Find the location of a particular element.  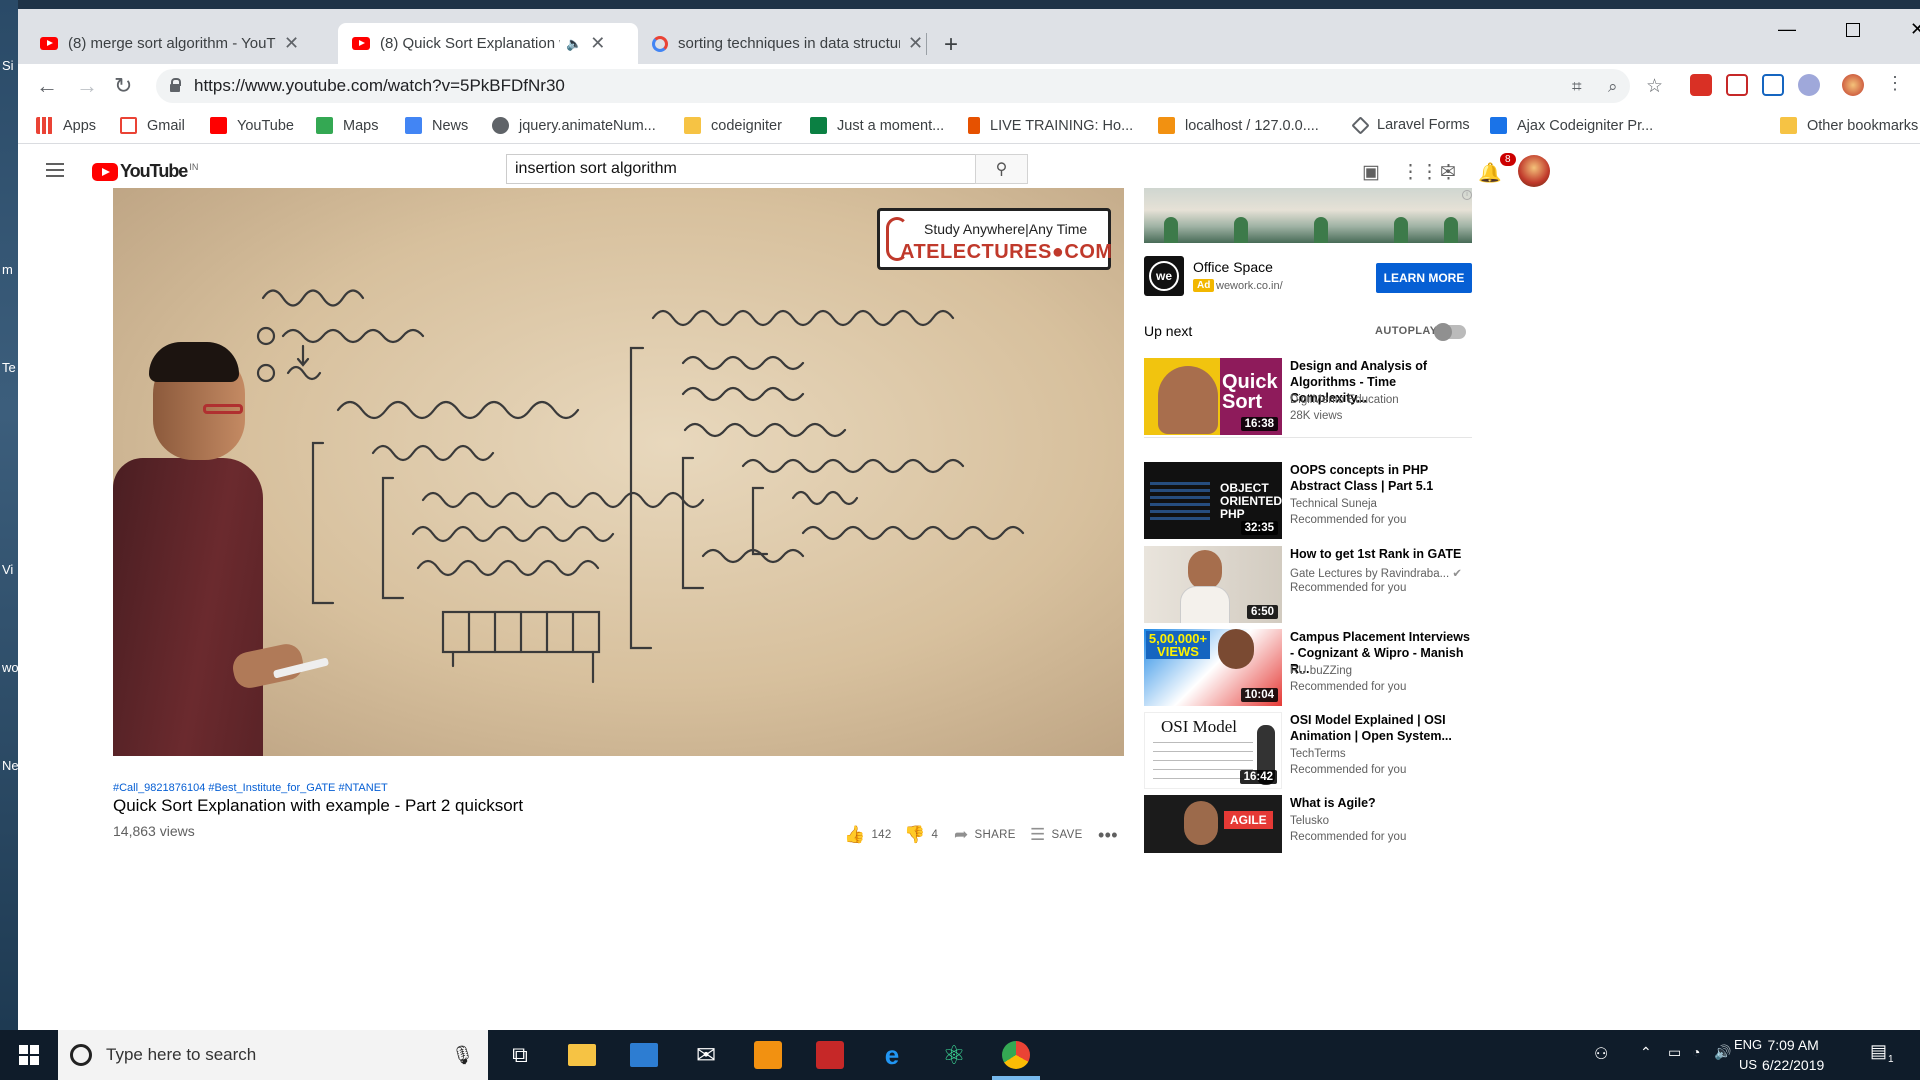

clock: 7:09 AM 6/22/2019 is located at coordinates (1793, 1055).